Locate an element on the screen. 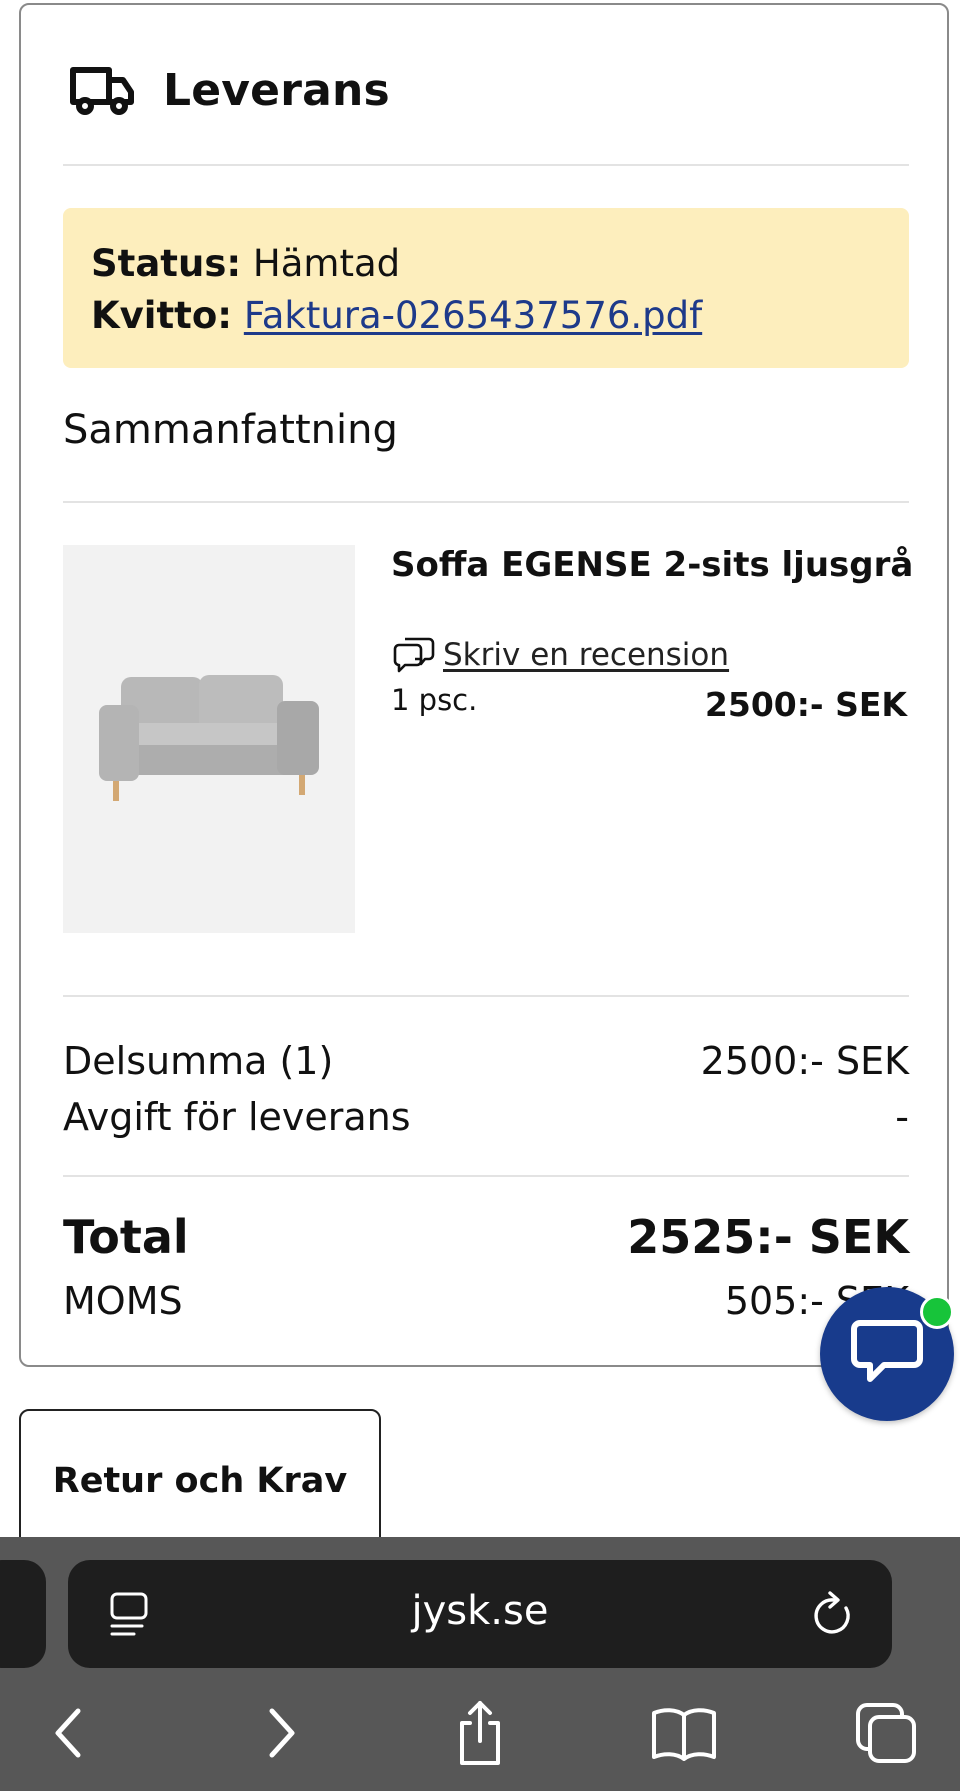  url-text: jysk.se is located at coordinates (480, 1611).